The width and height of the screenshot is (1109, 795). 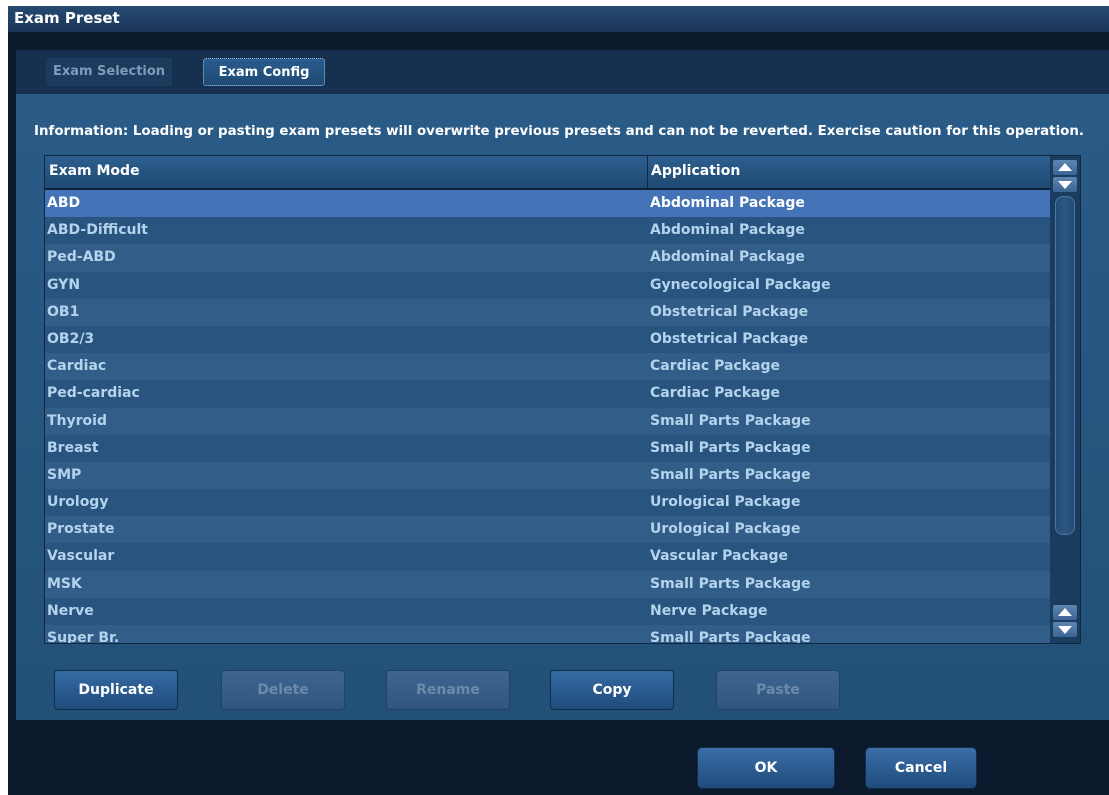 I want to click on table-row: Super Br. Small Parts Package, so click(x=547, y=634).